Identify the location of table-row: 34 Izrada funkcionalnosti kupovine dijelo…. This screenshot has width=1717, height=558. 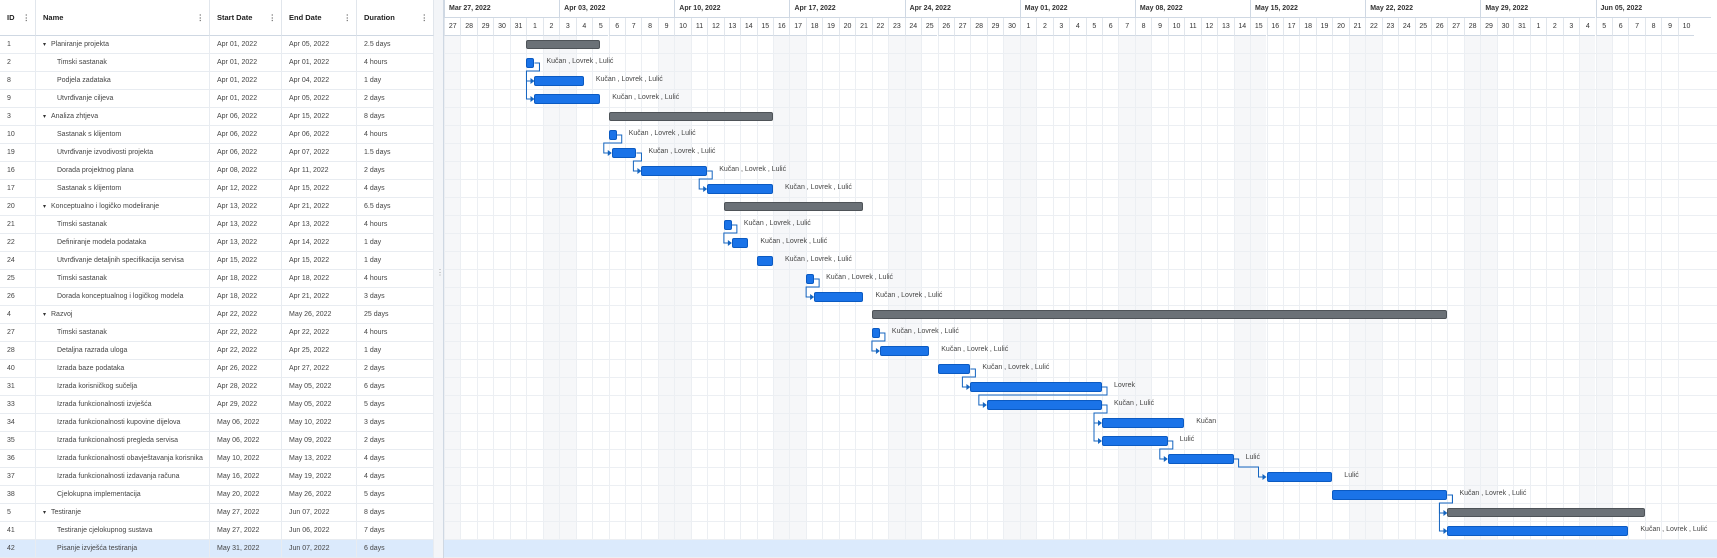
(217, 423).